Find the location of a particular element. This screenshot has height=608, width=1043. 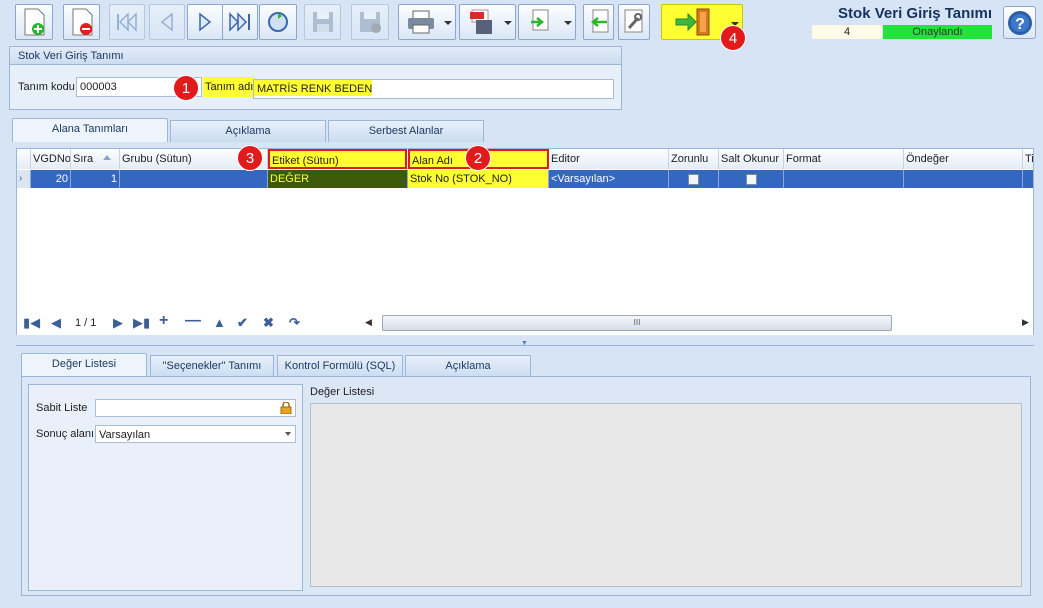

last-record-icon is located at coordinates (239, 22).